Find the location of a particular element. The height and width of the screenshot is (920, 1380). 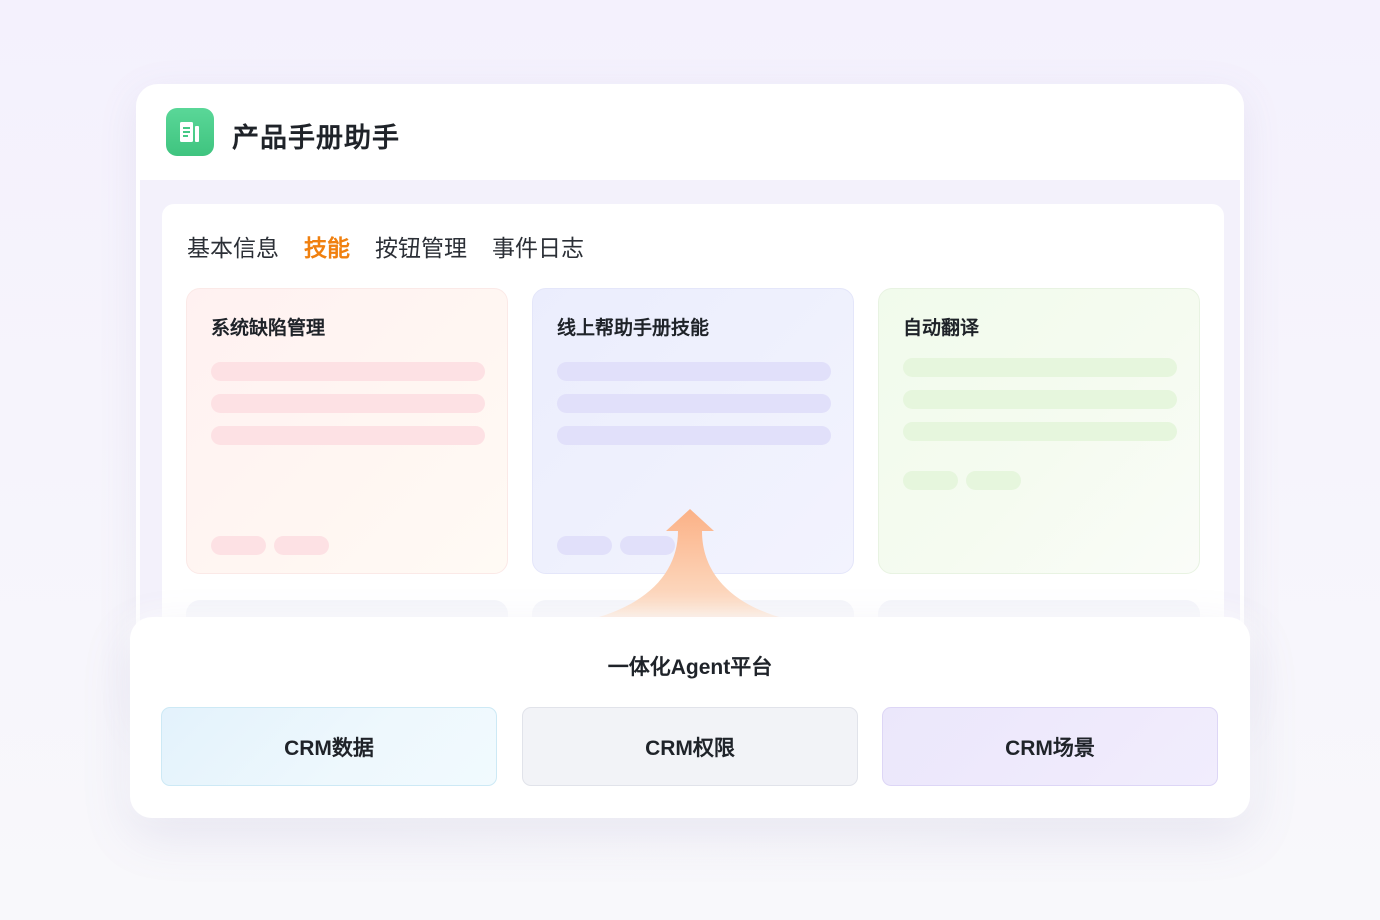

crm-data-button: CRM数据 is located at coordinates (329, 746).